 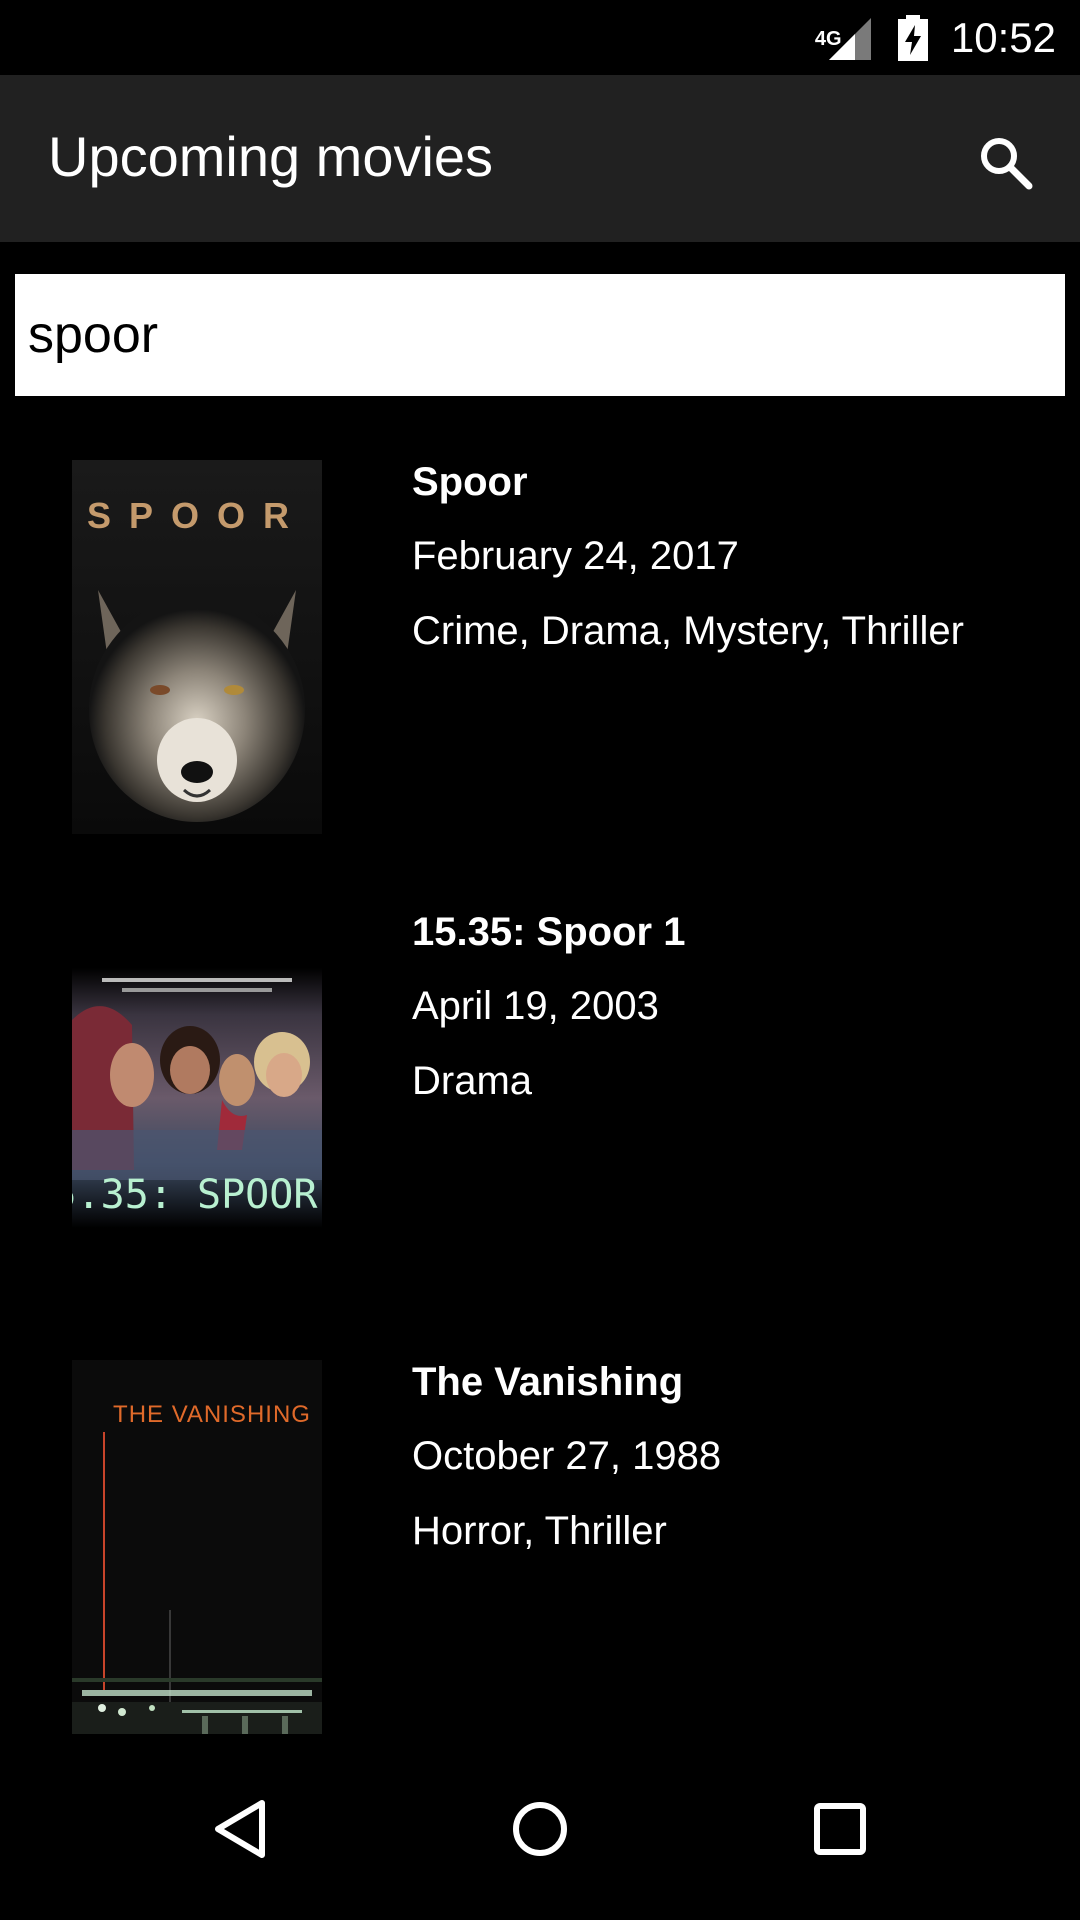 I want to click on status-bar: 4G 10:52, so click(x=540, y=37).